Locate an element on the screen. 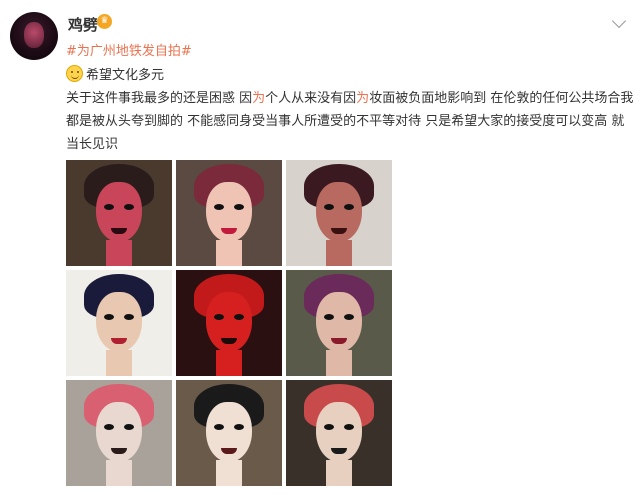 The image size is (640, 501). avatar is located at coordinates (34, 36).